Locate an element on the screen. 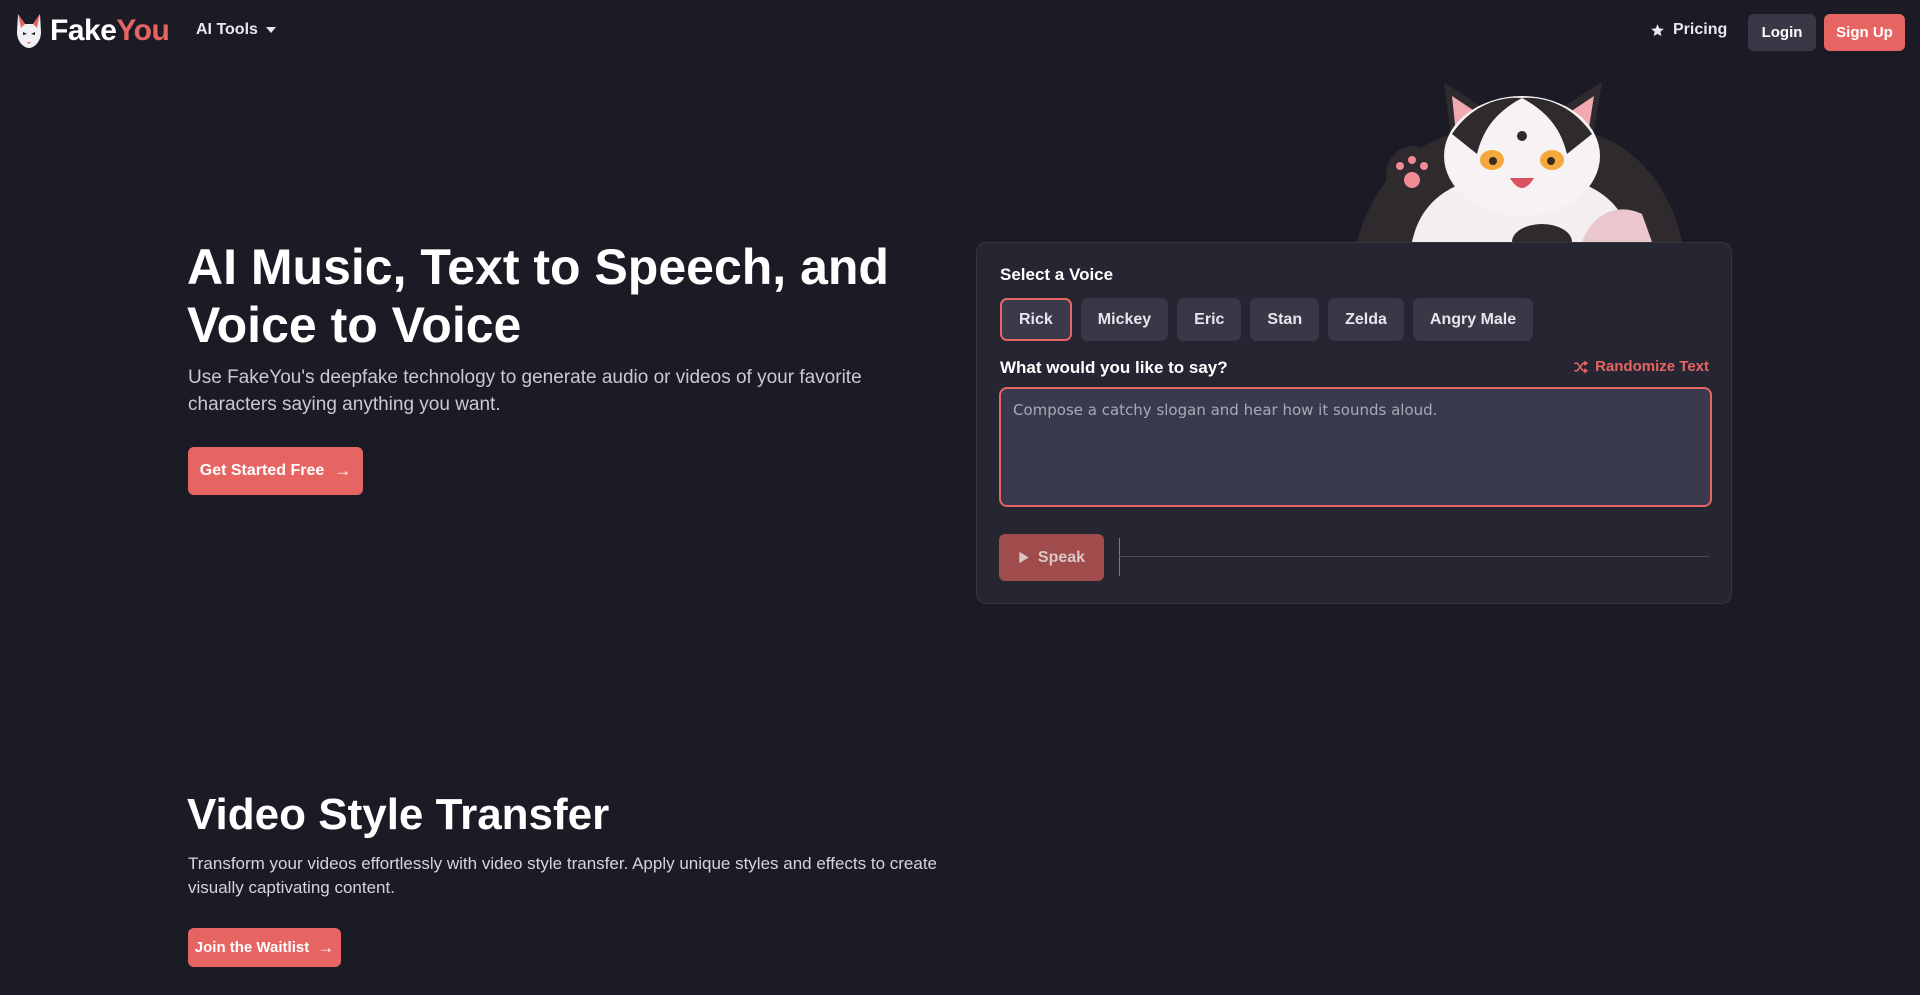 The height and width of the screenshot is (995, 1920). get-started-button: Get Started Free → is located at coordinates (275, 471).